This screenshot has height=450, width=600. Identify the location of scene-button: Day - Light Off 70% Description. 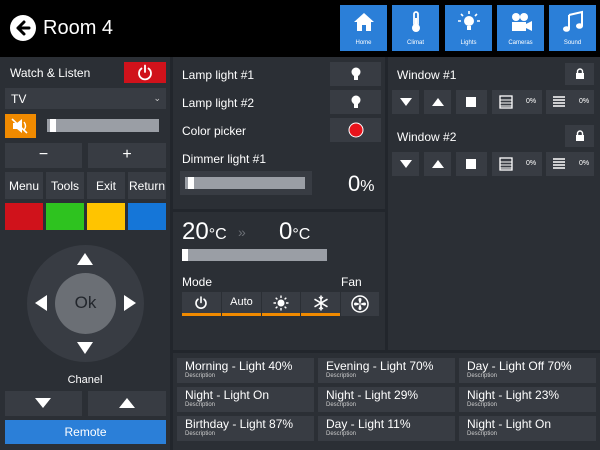
(527, 370).